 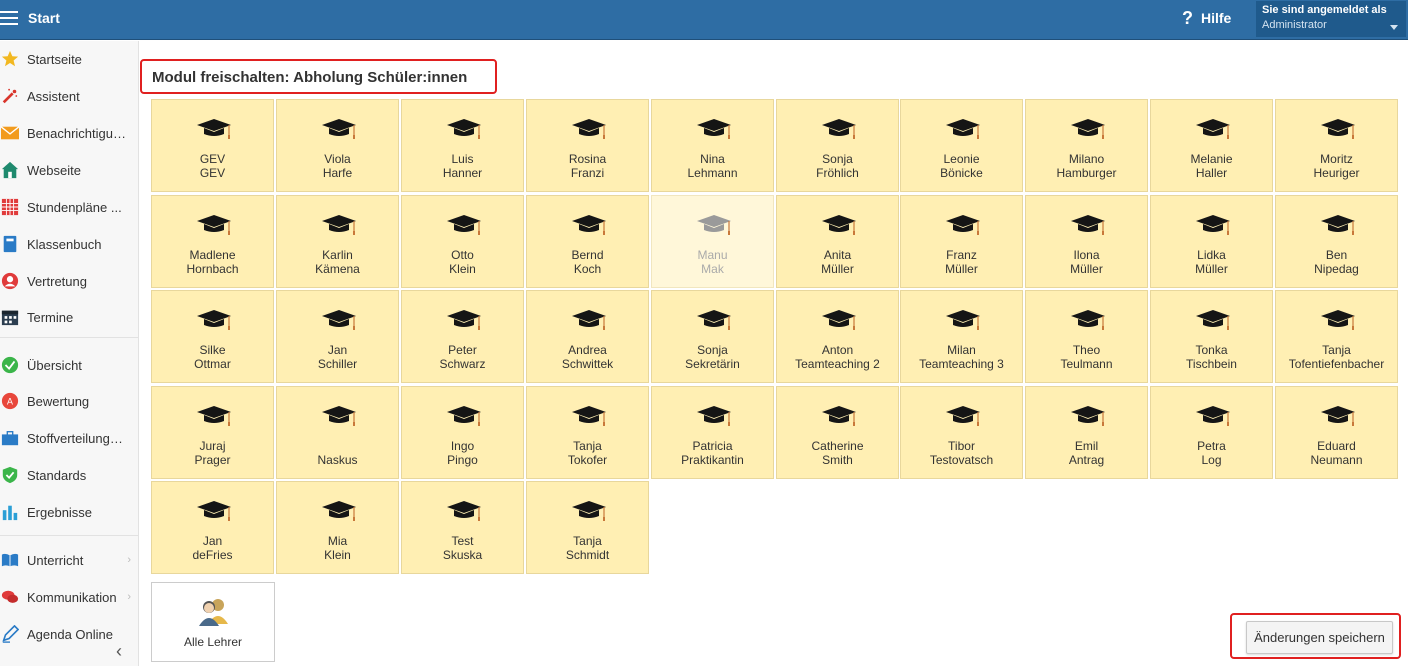 What do you see at coordinates (462, 364) in the screenshot?
I see `last-name: Schwarz` at bounding box center [462, 364].